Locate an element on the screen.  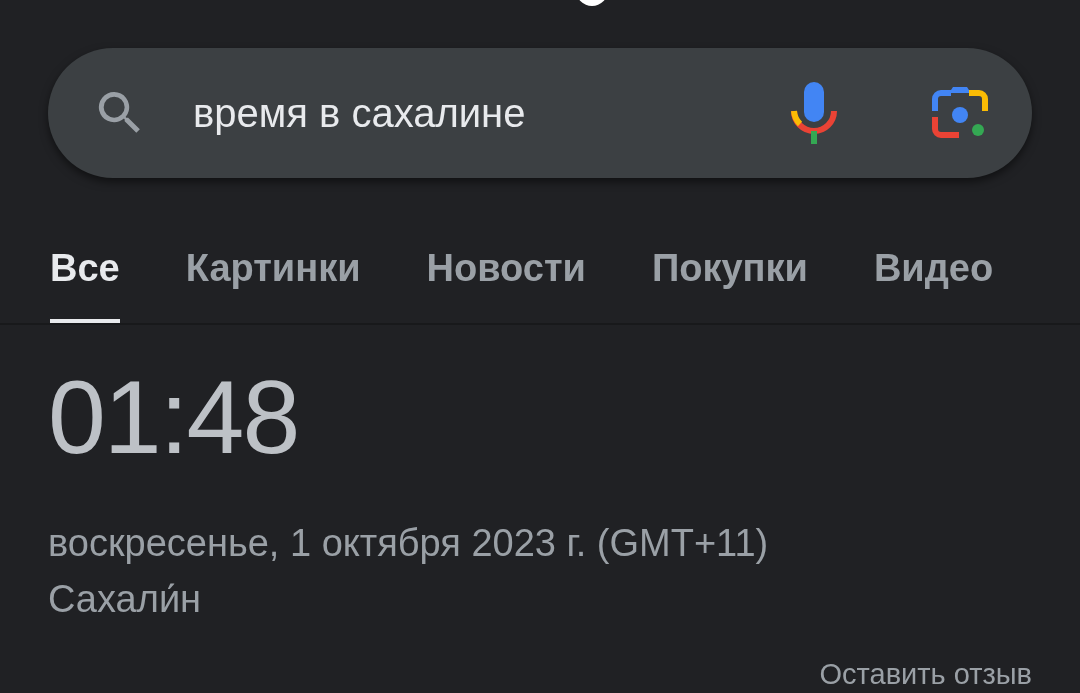
place-text: Сахали́н is located at coordinates (125, 599).